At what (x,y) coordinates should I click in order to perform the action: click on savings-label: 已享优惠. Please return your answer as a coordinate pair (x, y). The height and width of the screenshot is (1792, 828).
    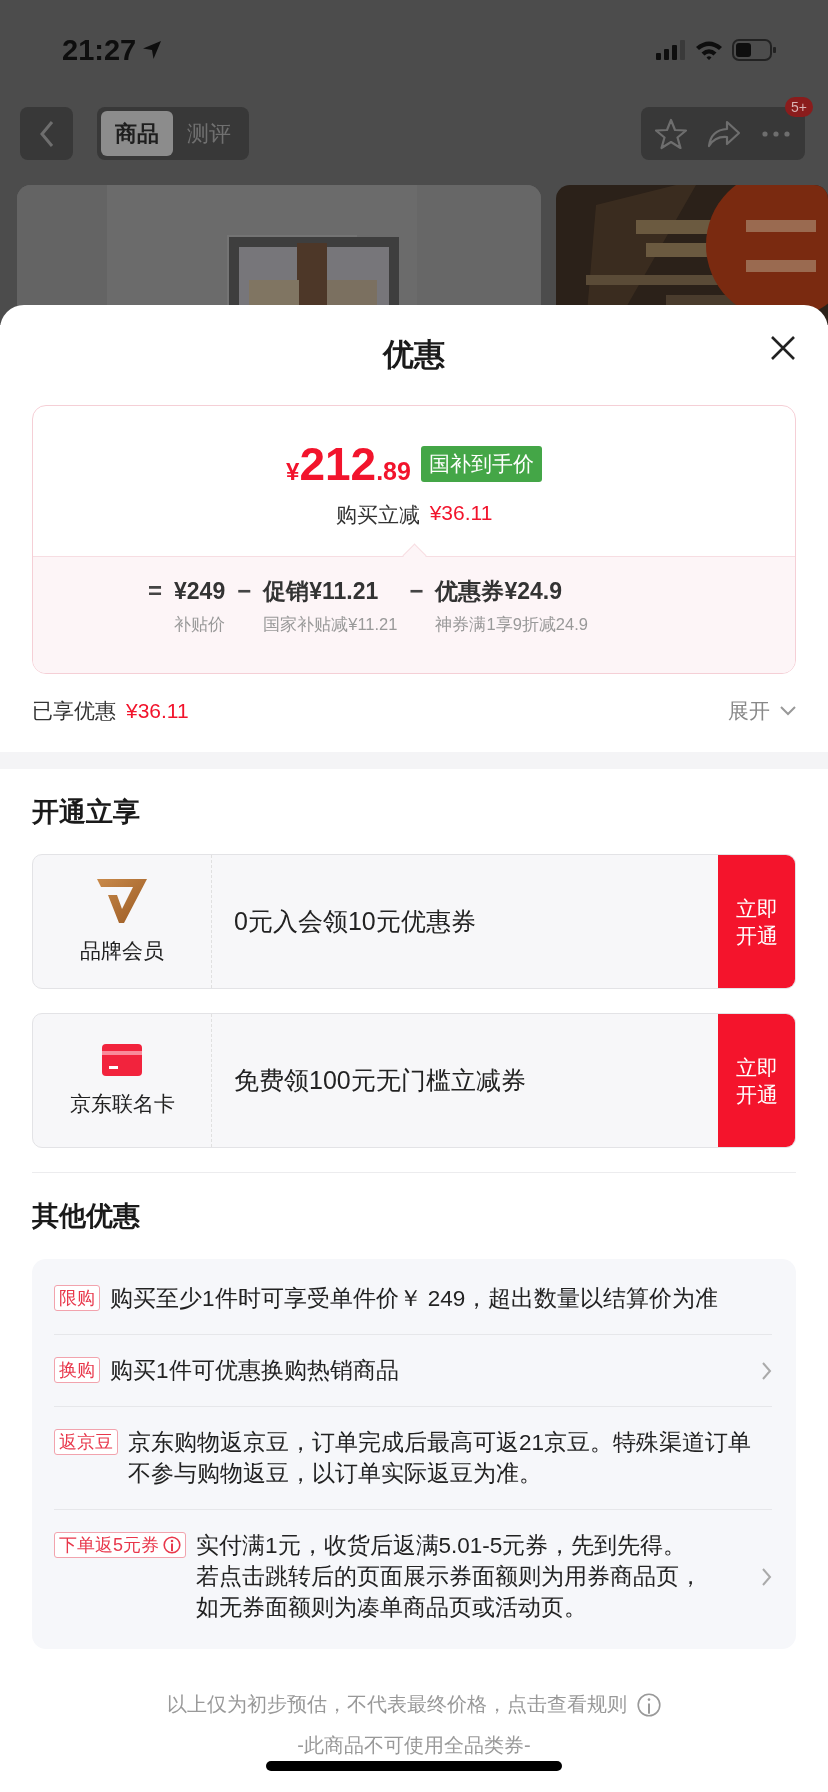
    Looking at the image, I should click on (74, 711).